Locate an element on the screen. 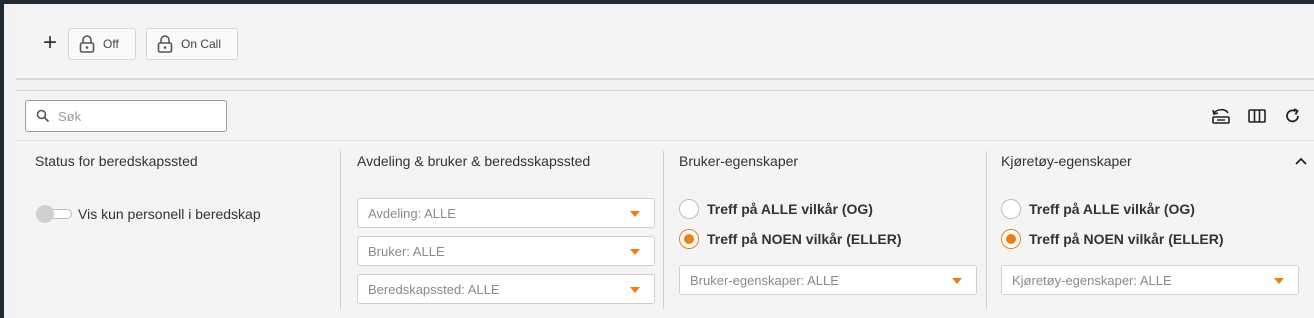  on-call-button-label: On Call is located at coordinates (201, 44).